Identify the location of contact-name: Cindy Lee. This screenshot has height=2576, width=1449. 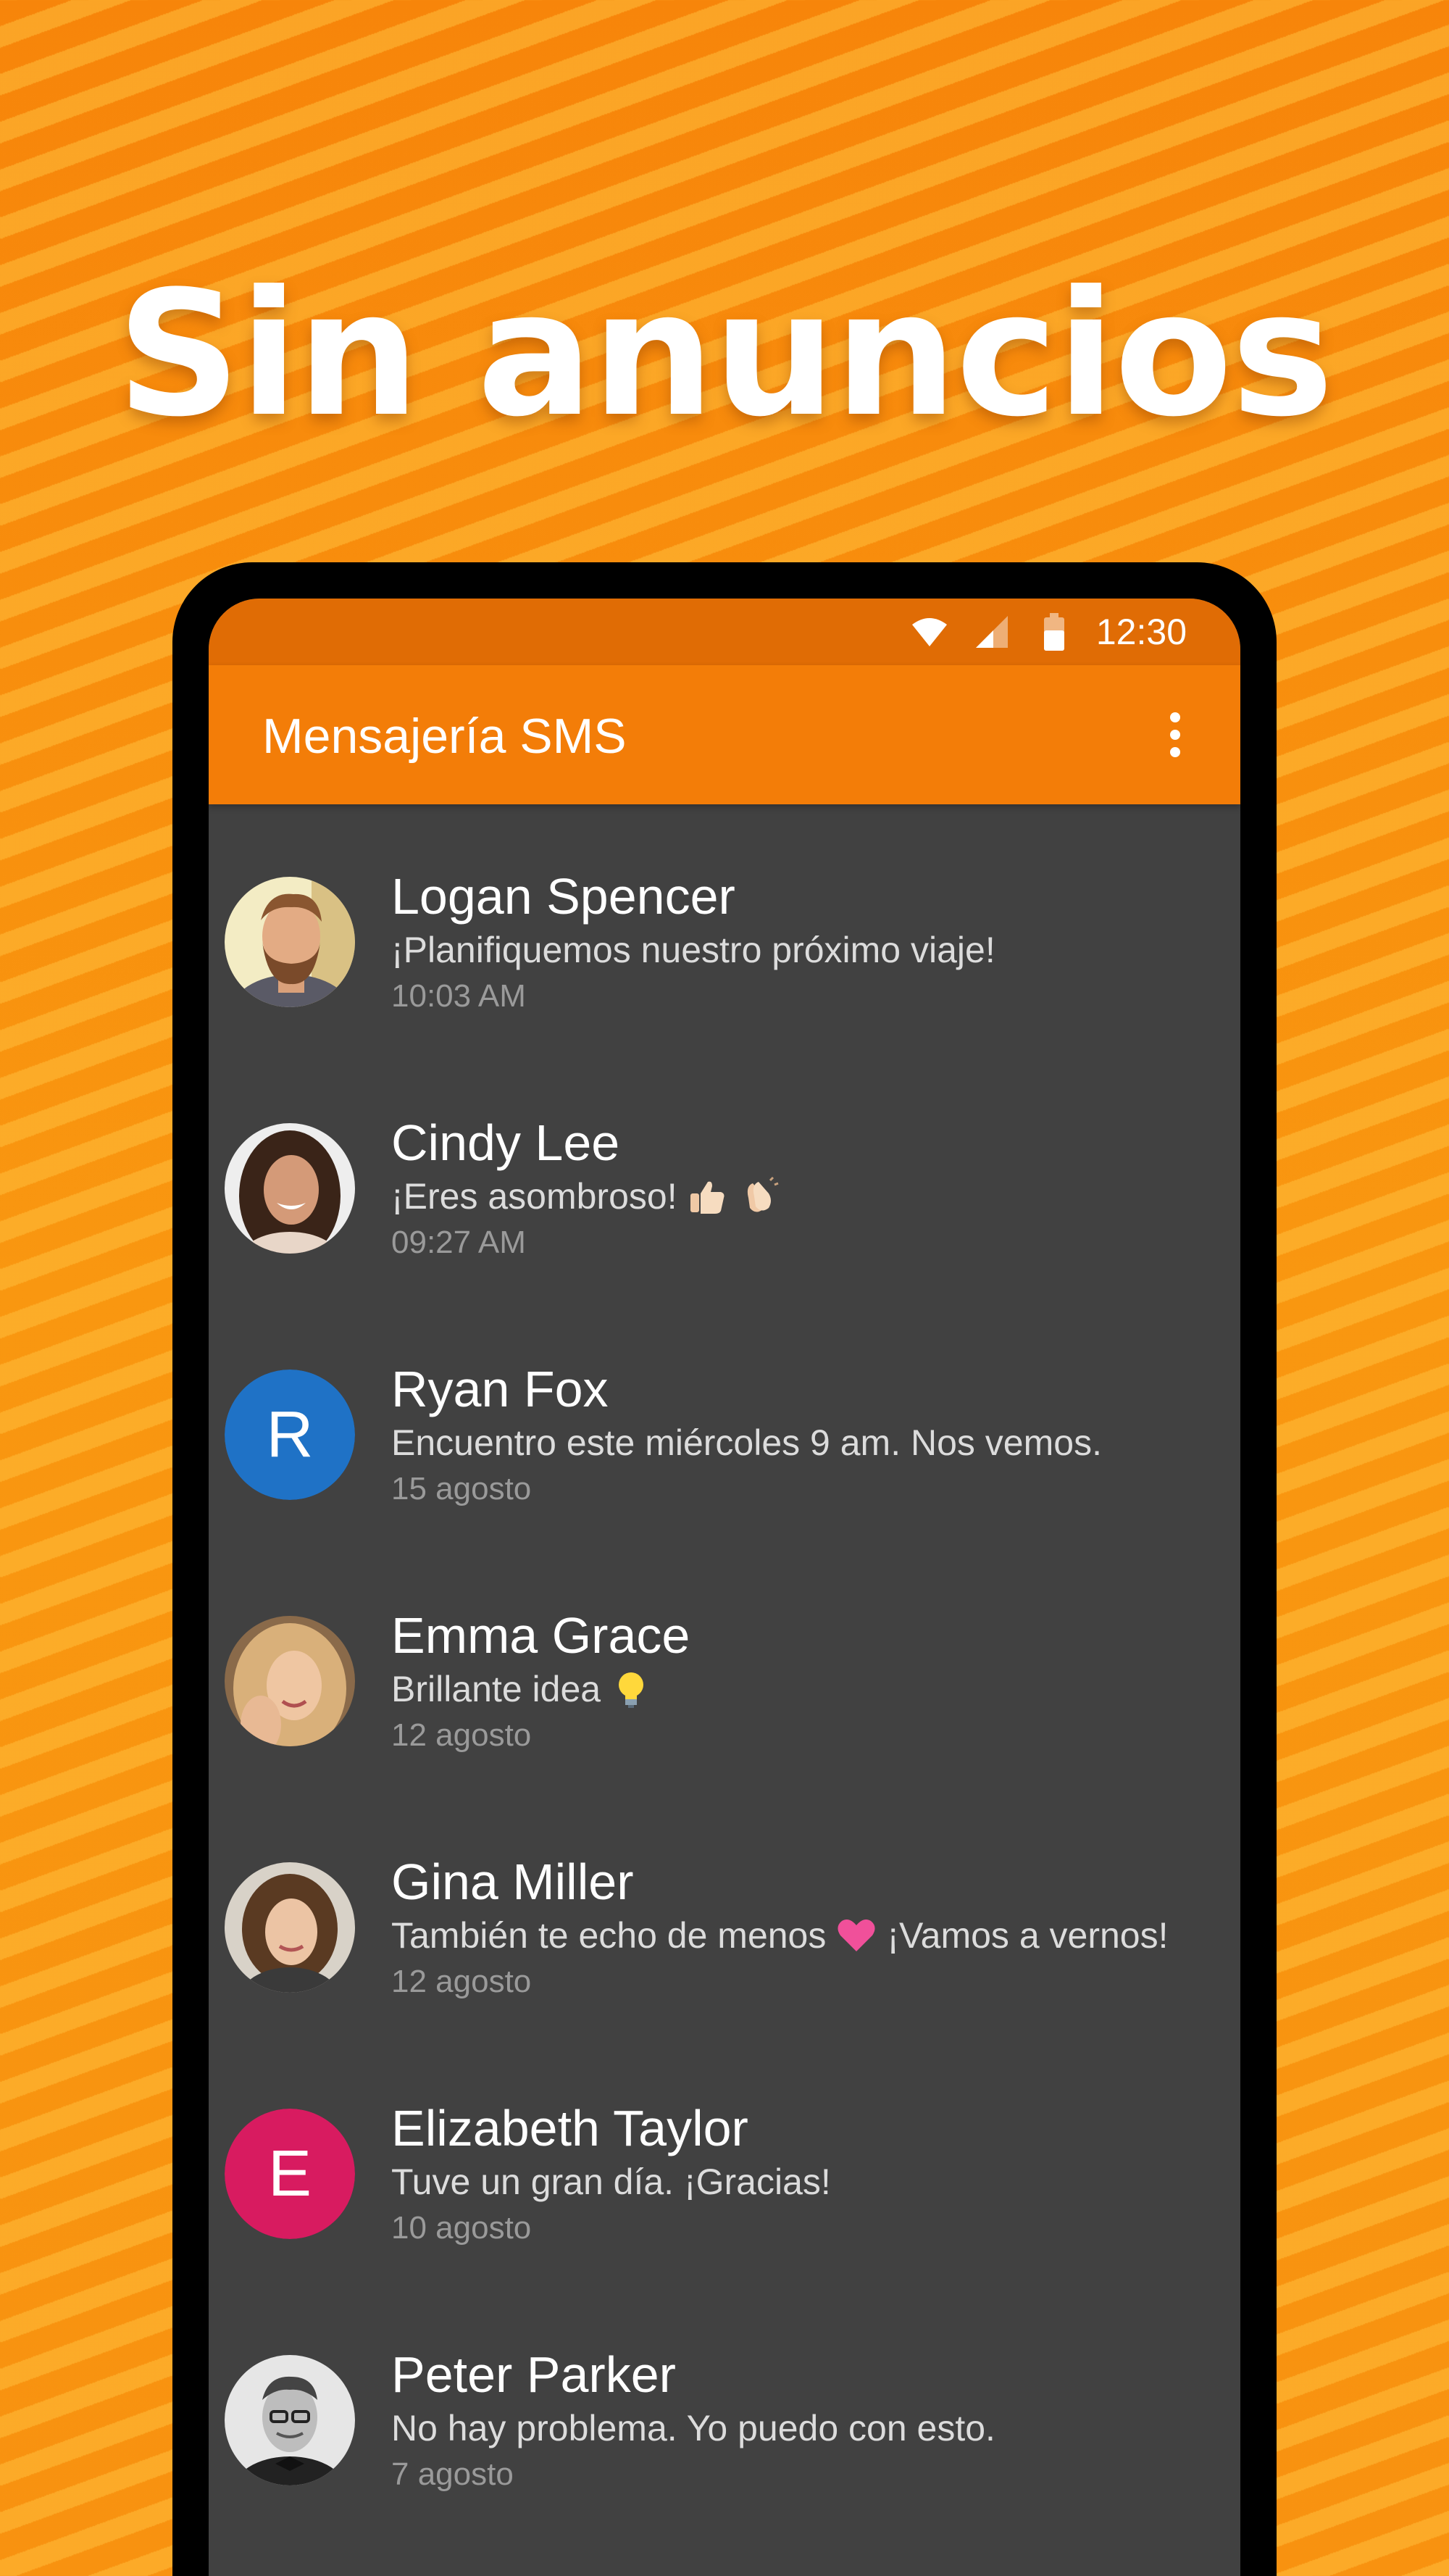
(506, 1142).